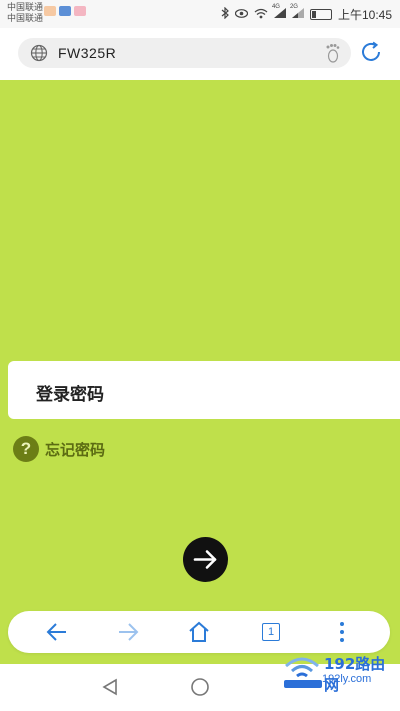 This screenshot has height=711, width=400. Describe the element at coordinates (204, 390) in the screenshot. I see `password-input: 登录密码` at that location.